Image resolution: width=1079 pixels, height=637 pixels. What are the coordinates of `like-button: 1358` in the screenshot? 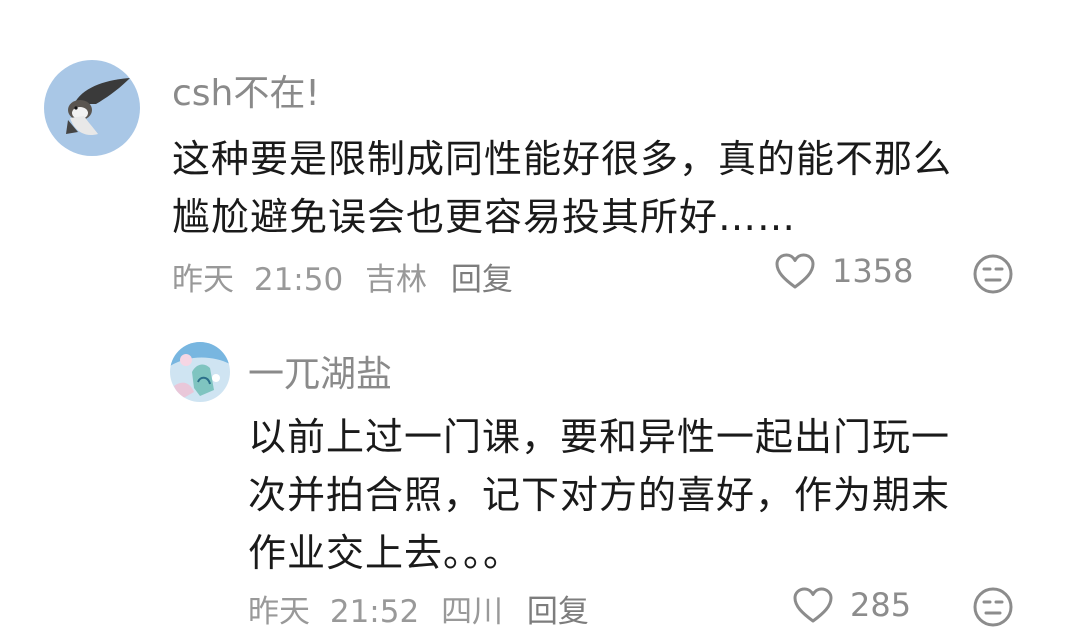 It's located at (843, 271).